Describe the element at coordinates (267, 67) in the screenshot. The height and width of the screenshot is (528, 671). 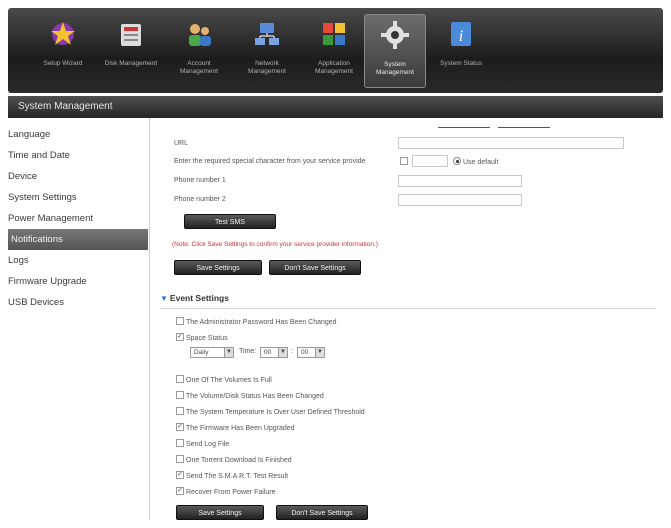
I see `nav-label: Network Management` at that location.